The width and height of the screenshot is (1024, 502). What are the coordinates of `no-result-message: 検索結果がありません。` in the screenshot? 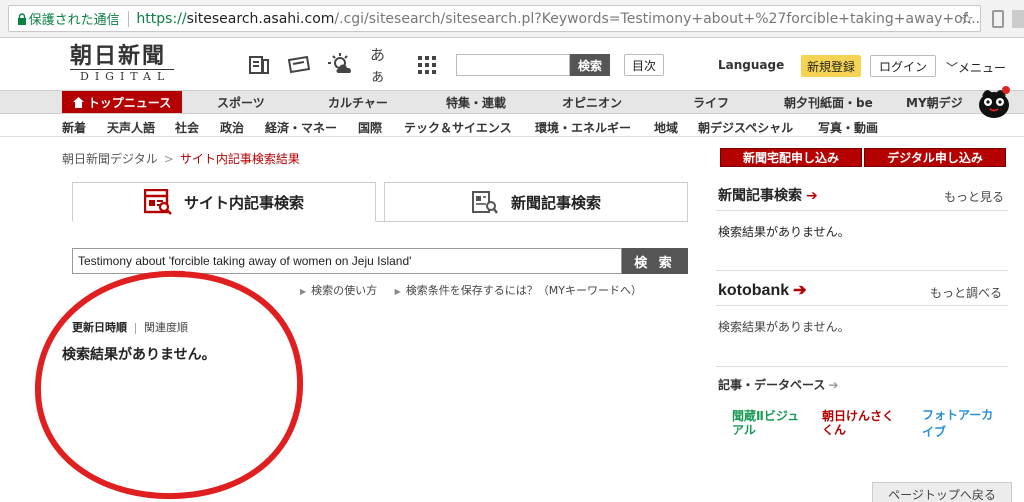 It's located at (139, 355).